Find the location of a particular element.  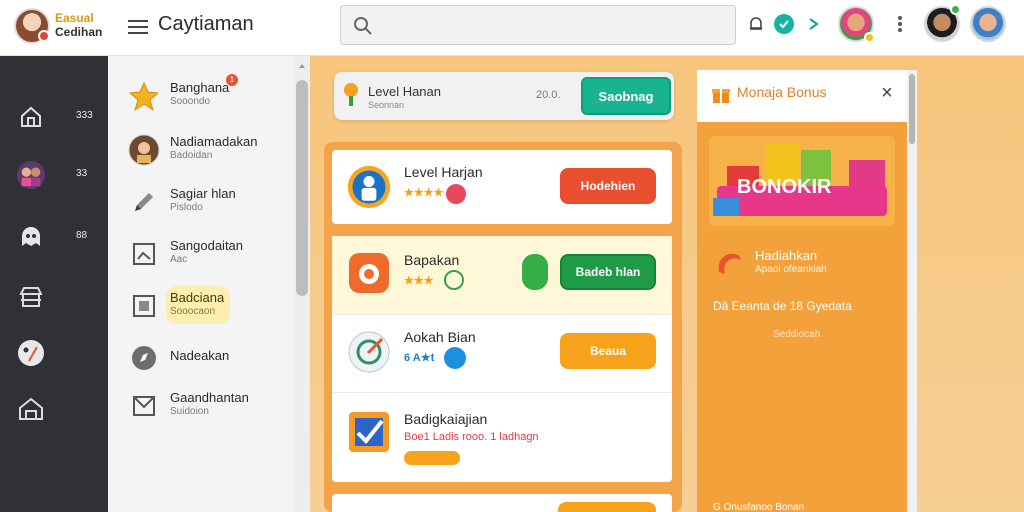

star-icon is located at coordinates (144, 96).